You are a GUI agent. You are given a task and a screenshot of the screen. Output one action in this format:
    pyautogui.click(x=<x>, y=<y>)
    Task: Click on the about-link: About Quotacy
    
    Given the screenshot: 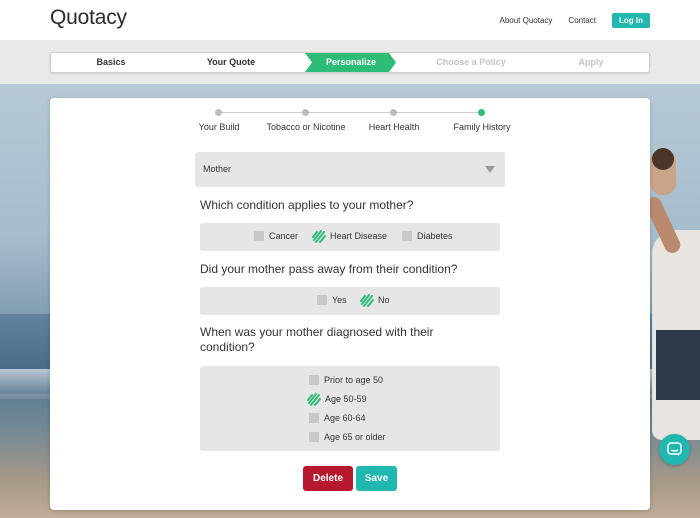 What is the action you would take?
    pyautogui.click(x=526, y=20)
    